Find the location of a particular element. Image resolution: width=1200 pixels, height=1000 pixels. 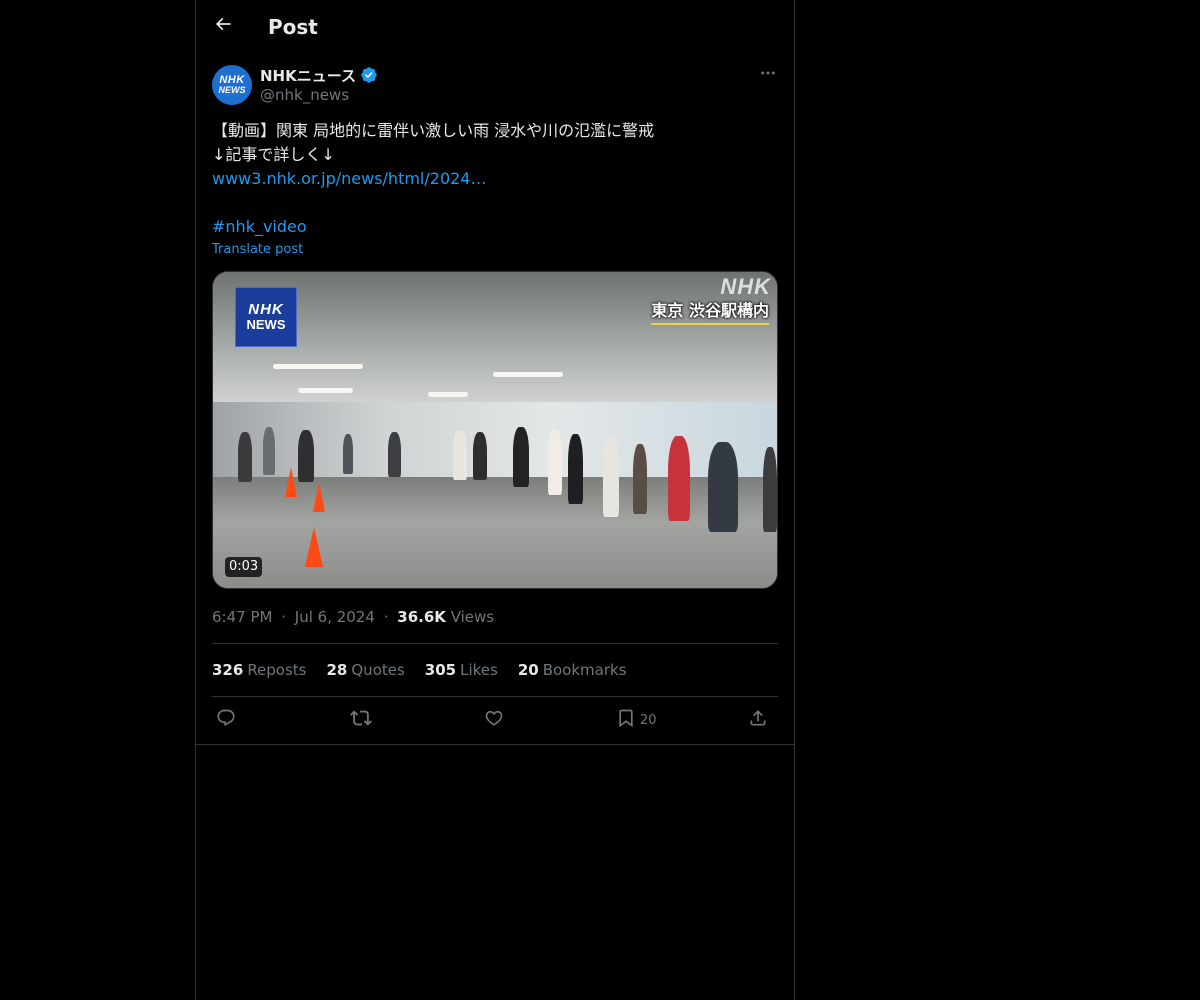

translate-post-link: Translate post is located at coordinates (257, 249).